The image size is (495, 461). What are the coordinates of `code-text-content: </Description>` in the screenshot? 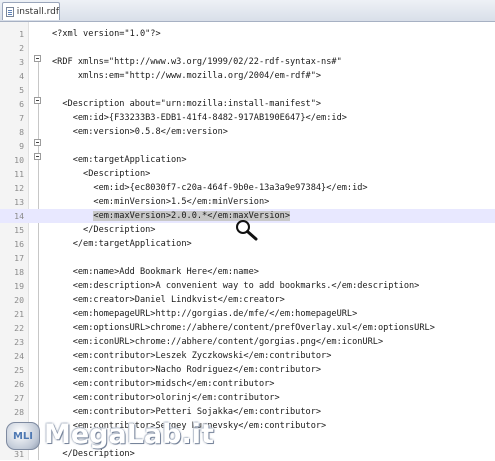 It's located at (104, 230).